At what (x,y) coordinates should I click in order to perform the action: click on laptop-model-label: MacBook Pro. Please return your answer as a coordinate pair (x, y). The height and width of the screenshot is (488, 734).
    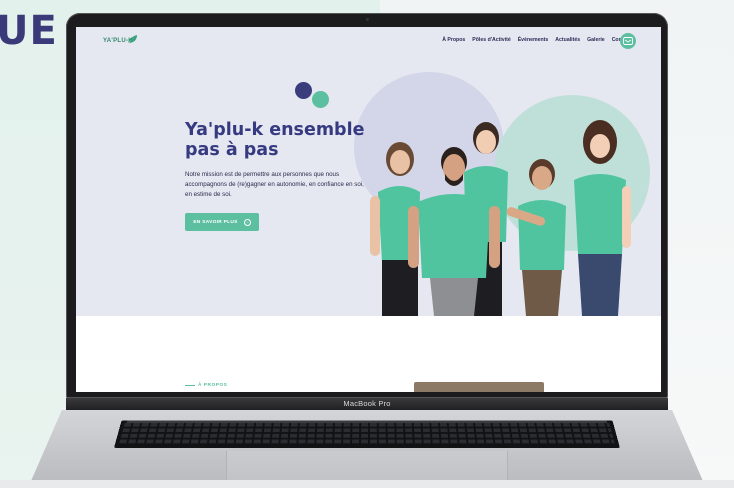
    Looking at the image, I should click on (367, 403).